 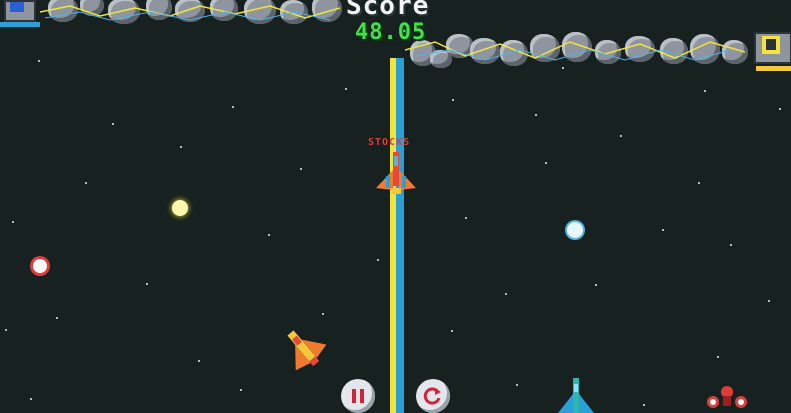 I want to click on restart-icon, so click(x=432, y=396).